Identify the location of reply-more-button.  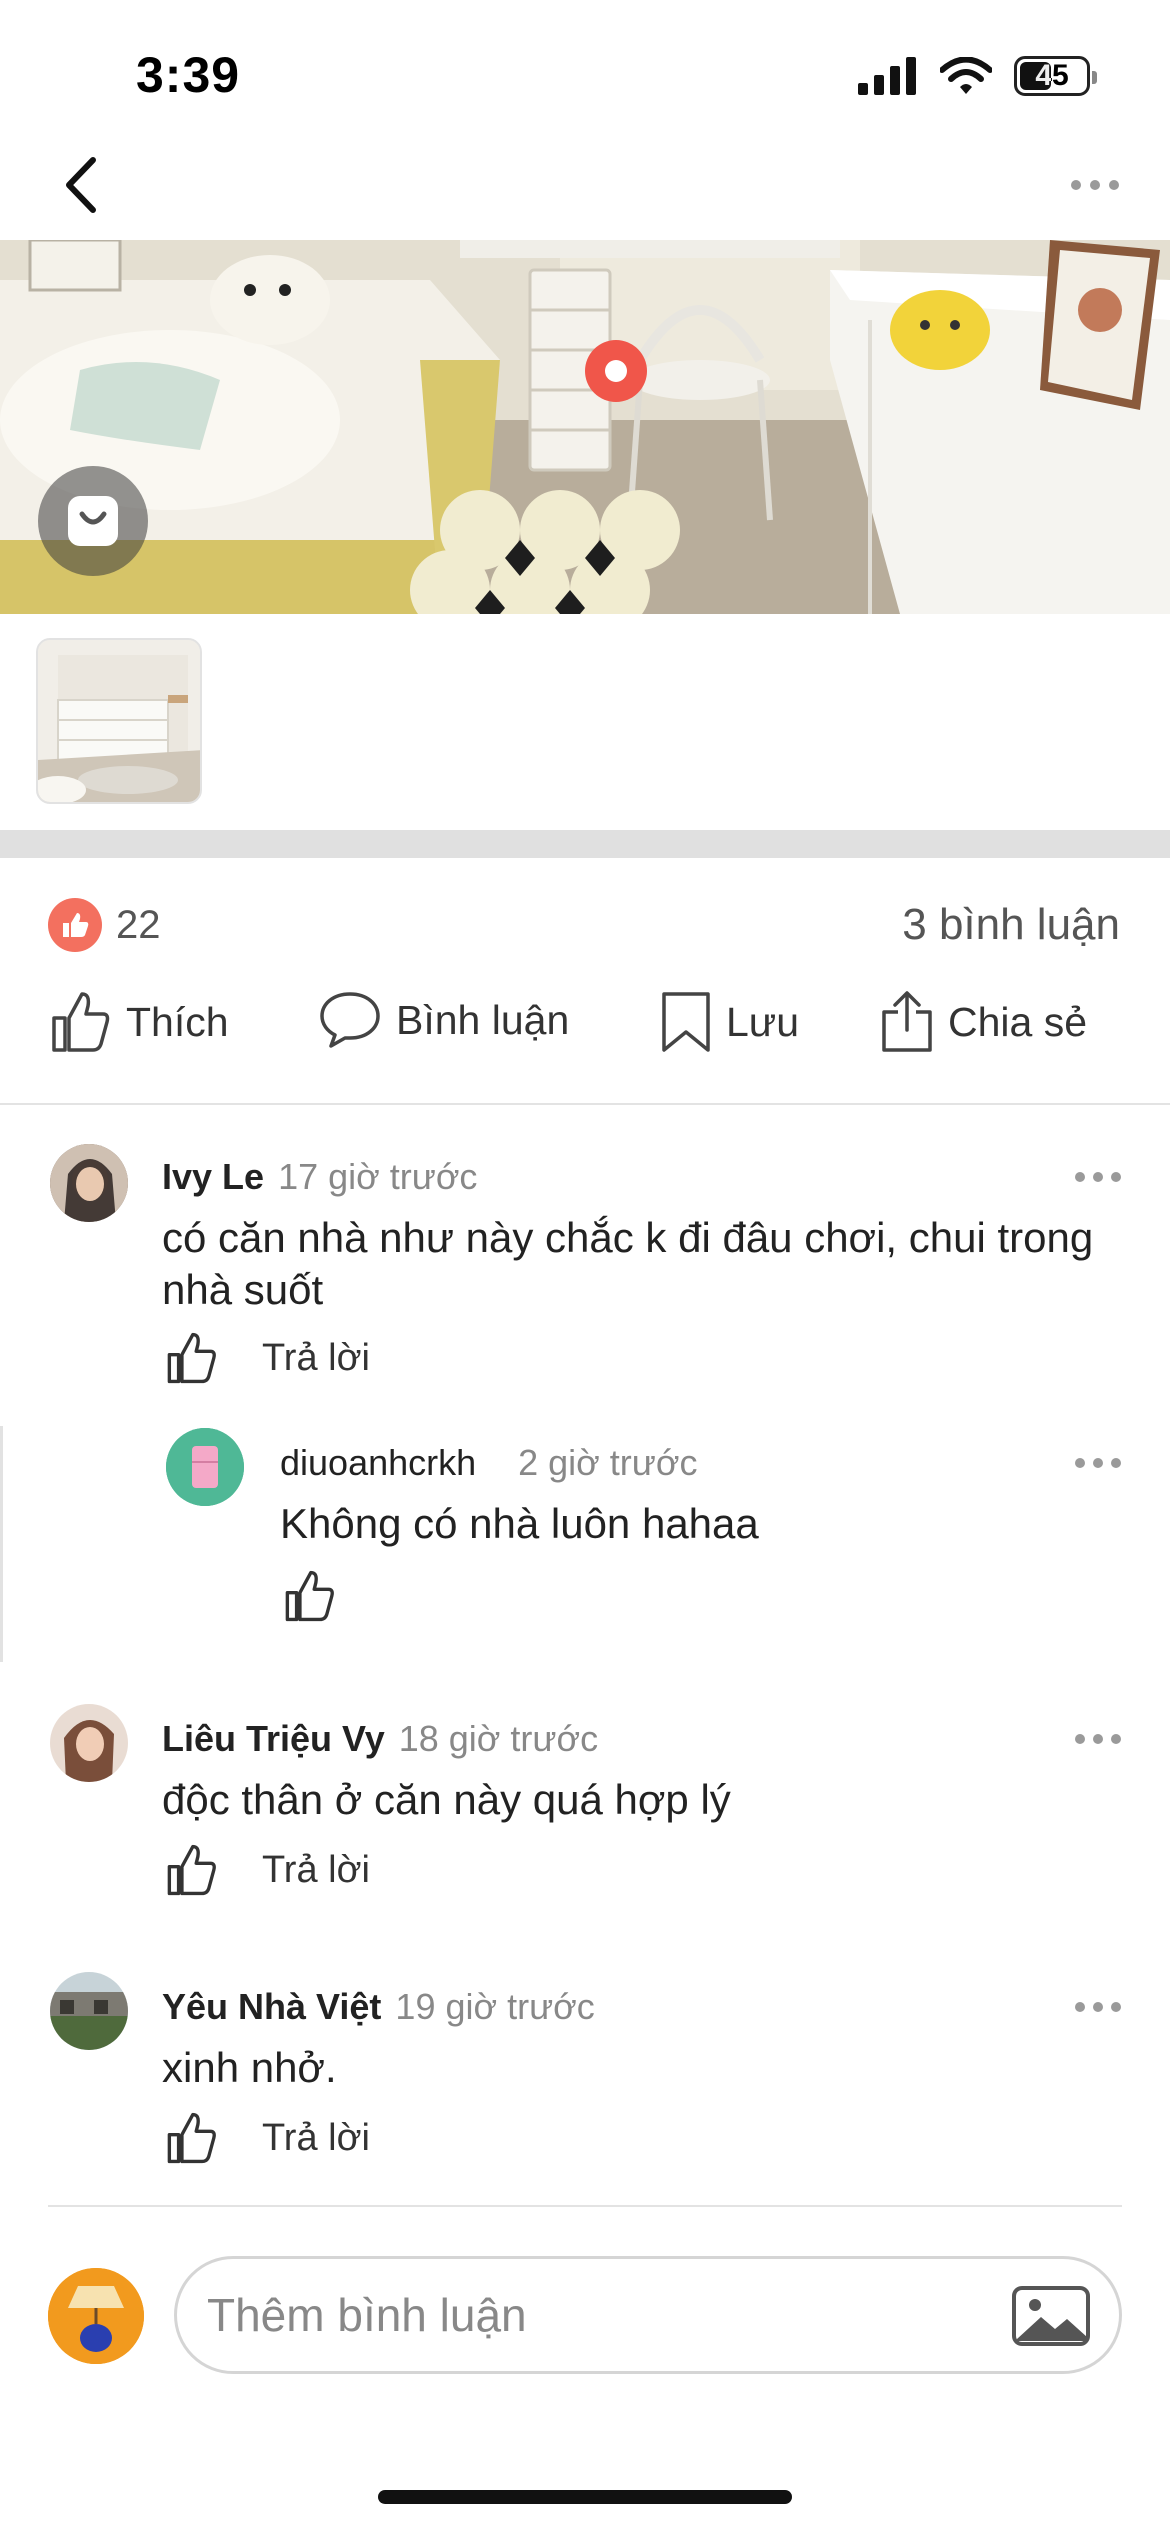
(1098, 1463).